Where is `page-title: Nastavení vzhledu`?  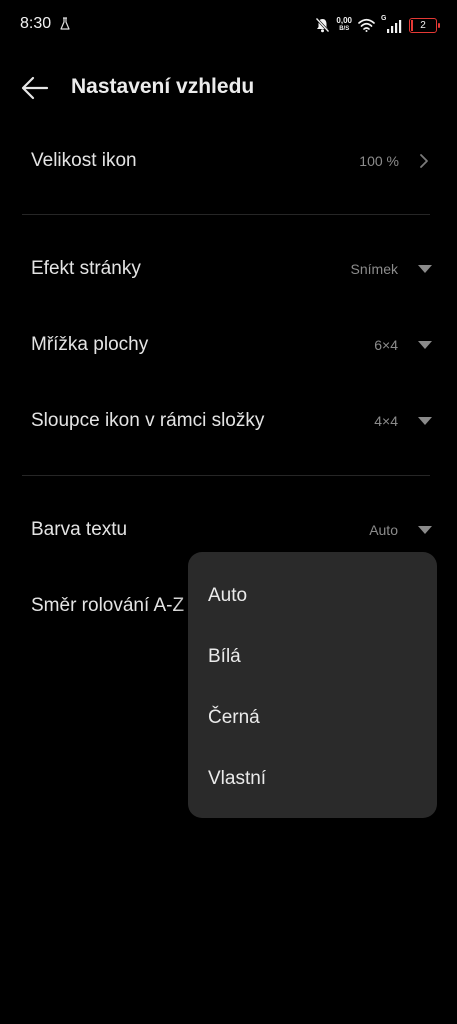
page-title: Nastavení vzhledu is located at coordinates (163, 86).